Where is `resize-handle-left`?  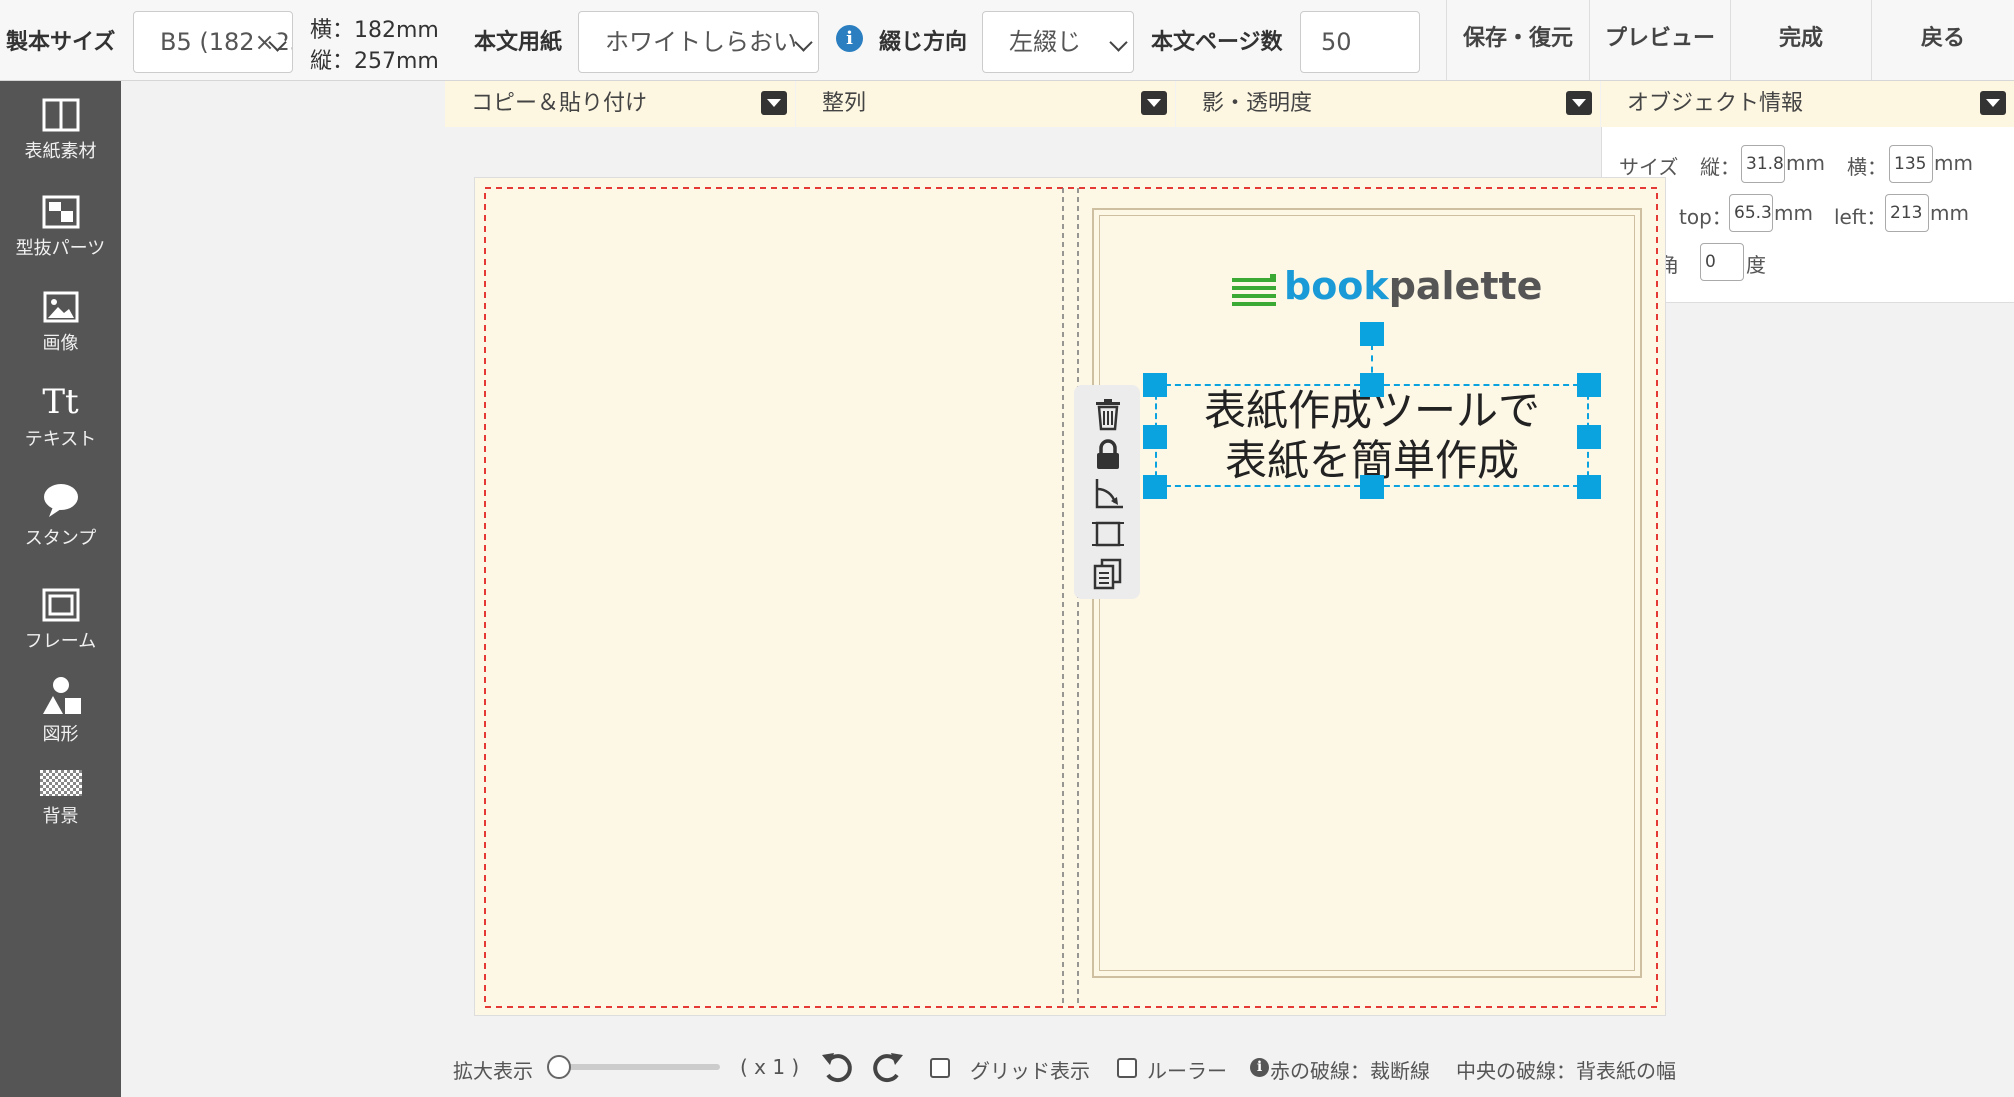
resize-handle-left is located at coordinates (1155, 437).